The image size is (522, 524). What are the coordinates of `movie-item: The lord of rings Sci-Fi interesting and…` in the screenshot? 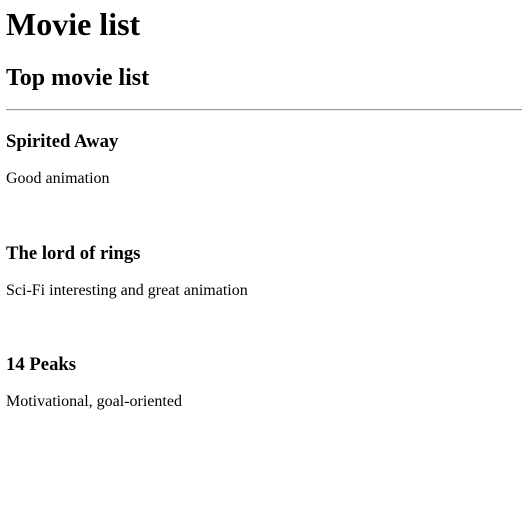 It's located at (264, 271).